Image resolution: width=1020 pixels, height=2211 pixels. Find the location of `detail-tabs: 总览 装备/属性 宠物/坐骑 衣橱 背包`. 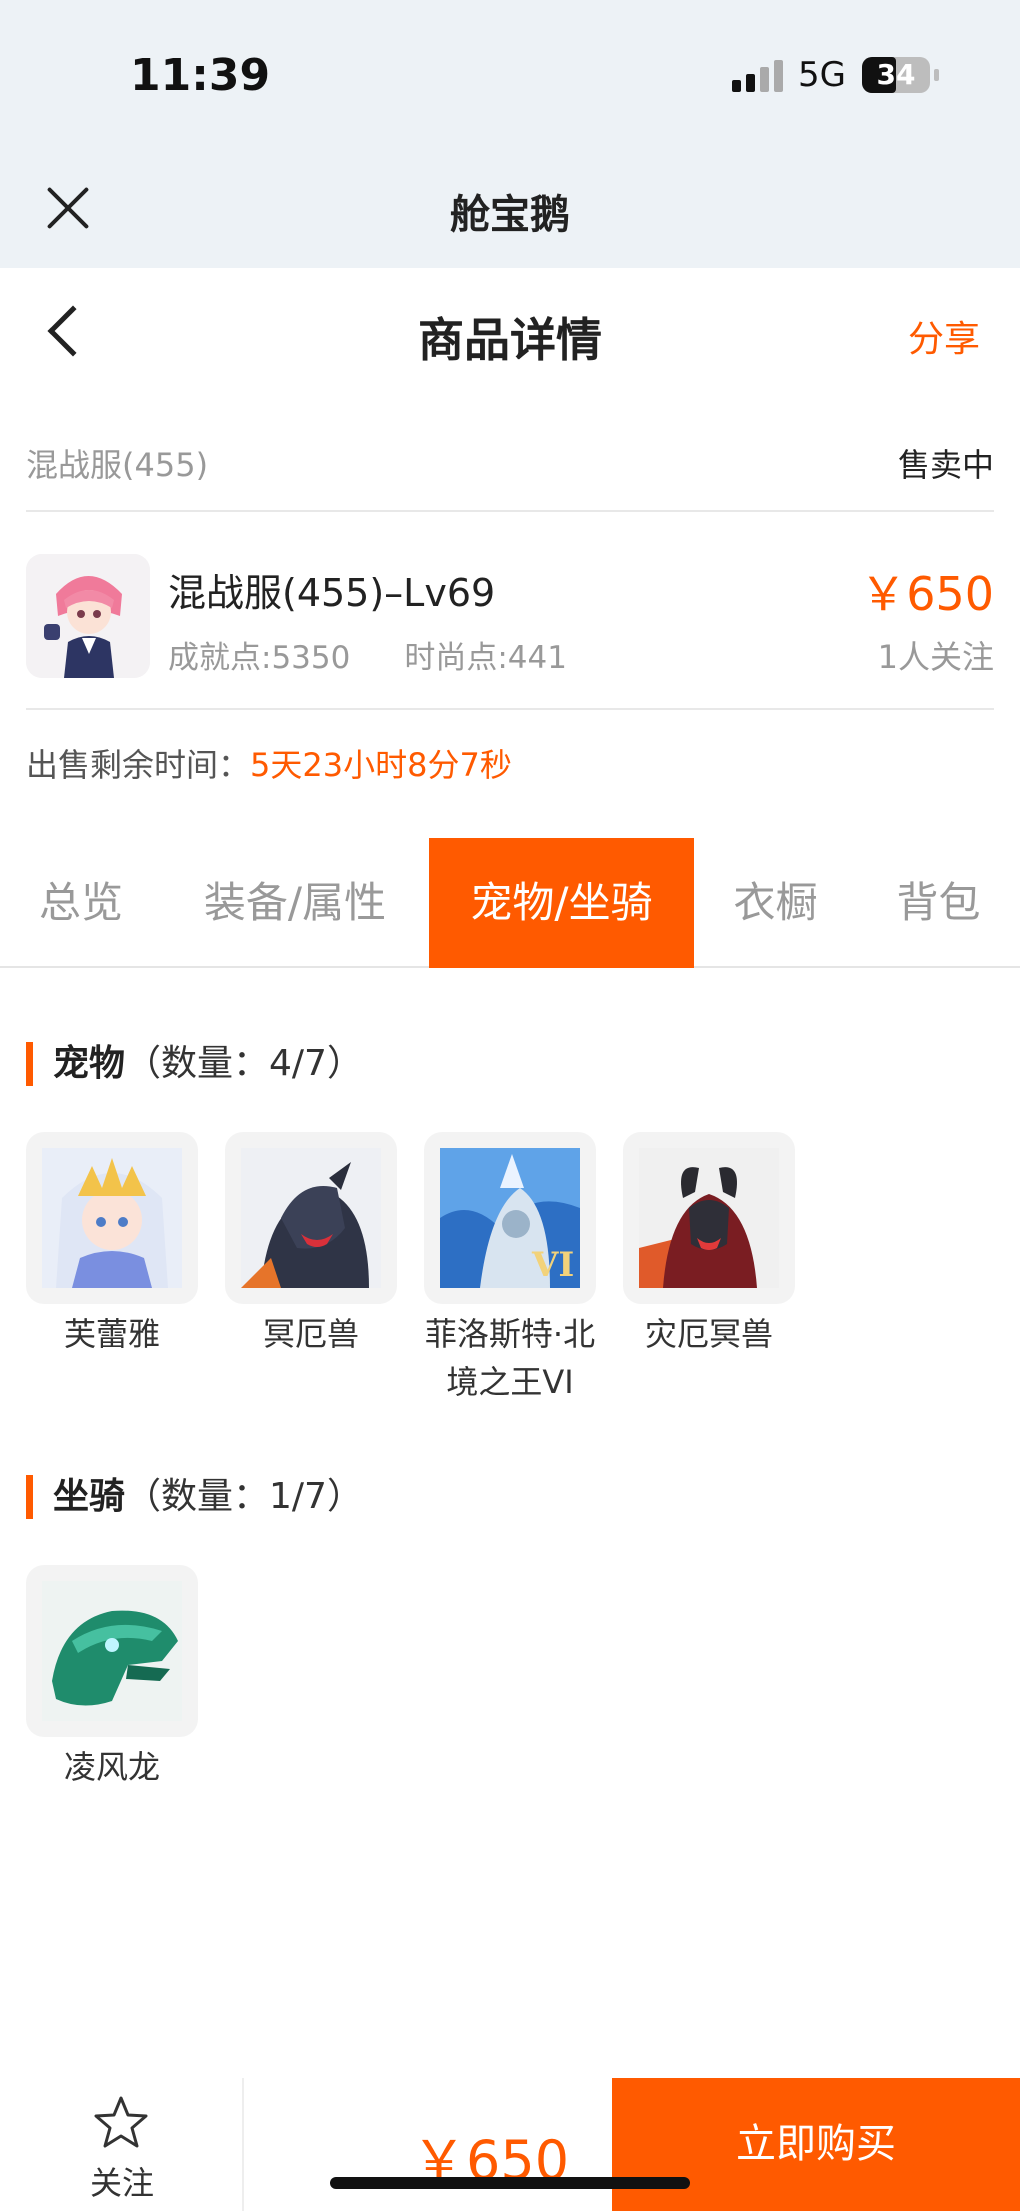

detail-tabs: 总览 装备/属性 宠物/坐骑 衣橱 背包 is located at coordinates (510, 903).